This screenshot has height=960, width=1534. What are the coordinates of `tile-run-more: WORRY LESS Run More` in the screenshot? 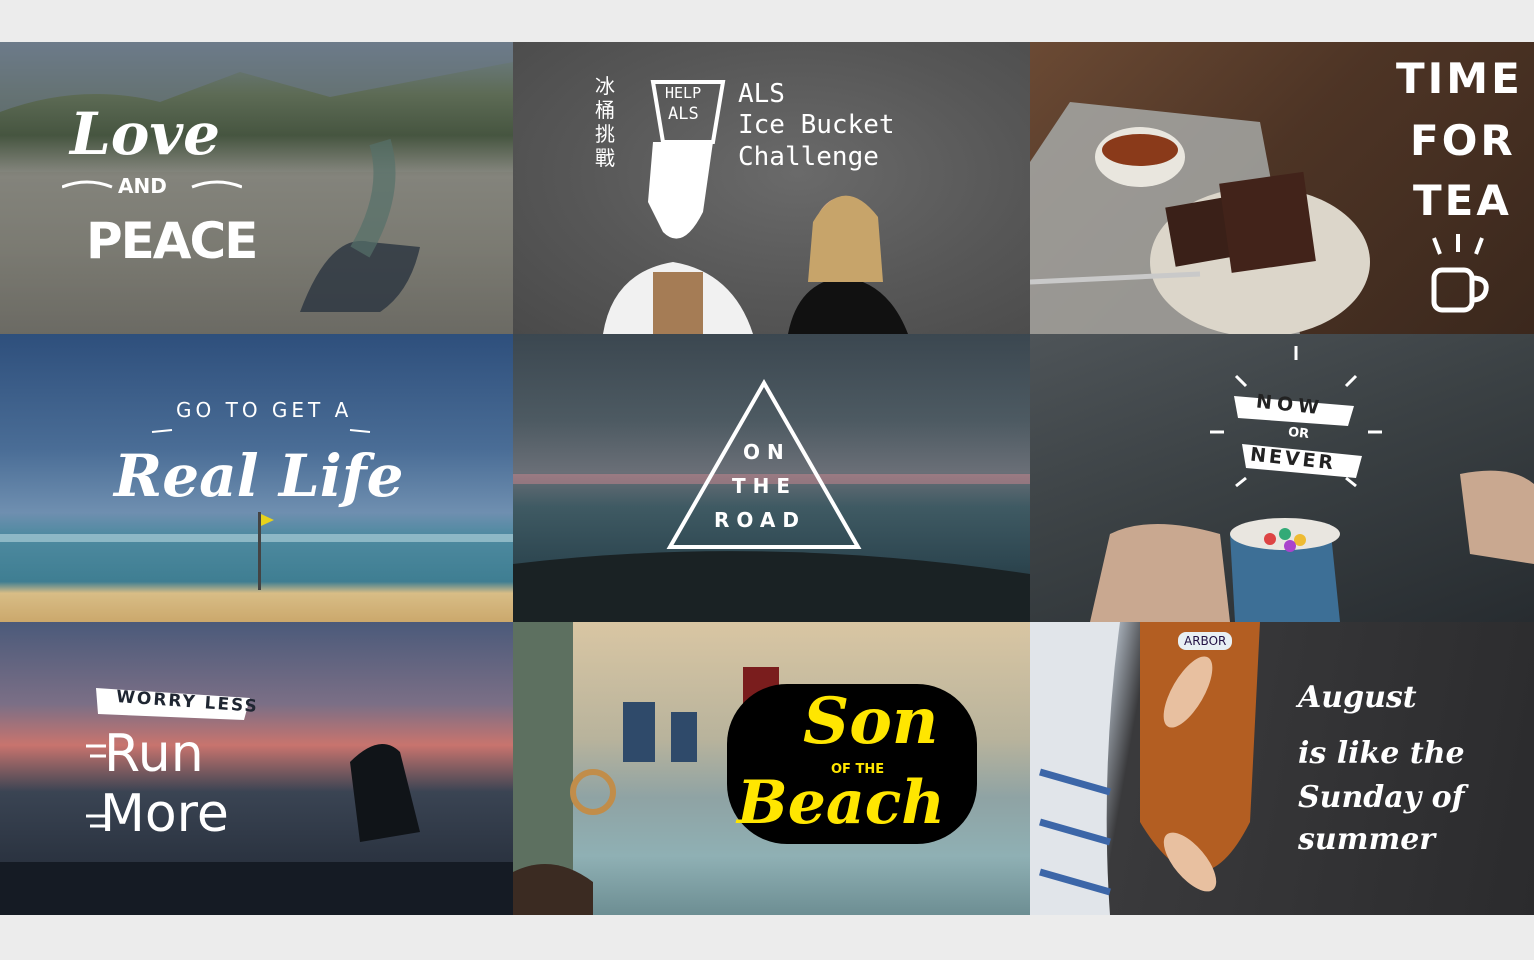 It's located at (256, 768).